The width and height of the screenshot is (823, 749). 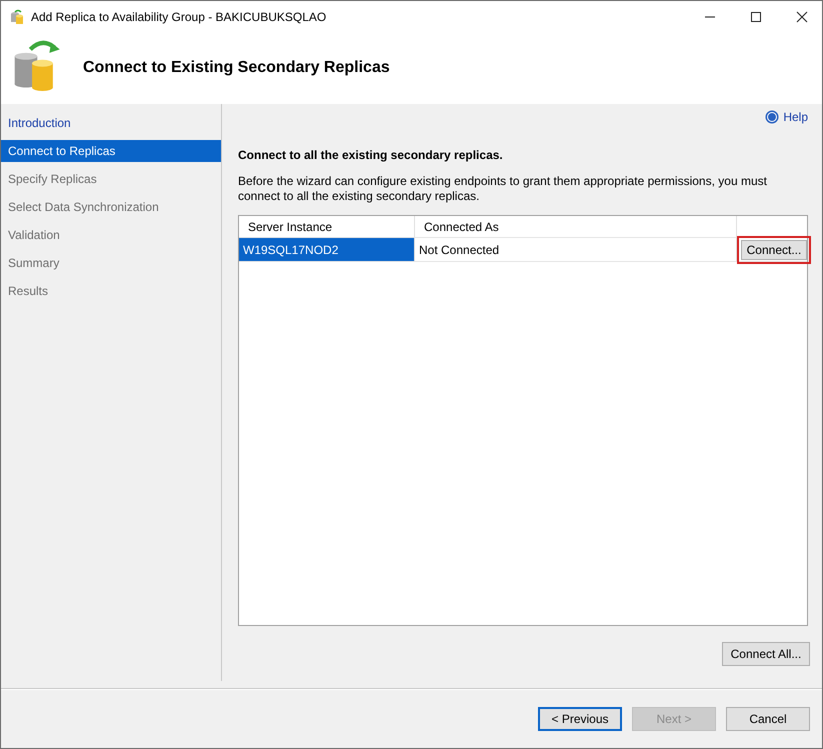 I want to click on help-icon, so click(x=772, y=117).